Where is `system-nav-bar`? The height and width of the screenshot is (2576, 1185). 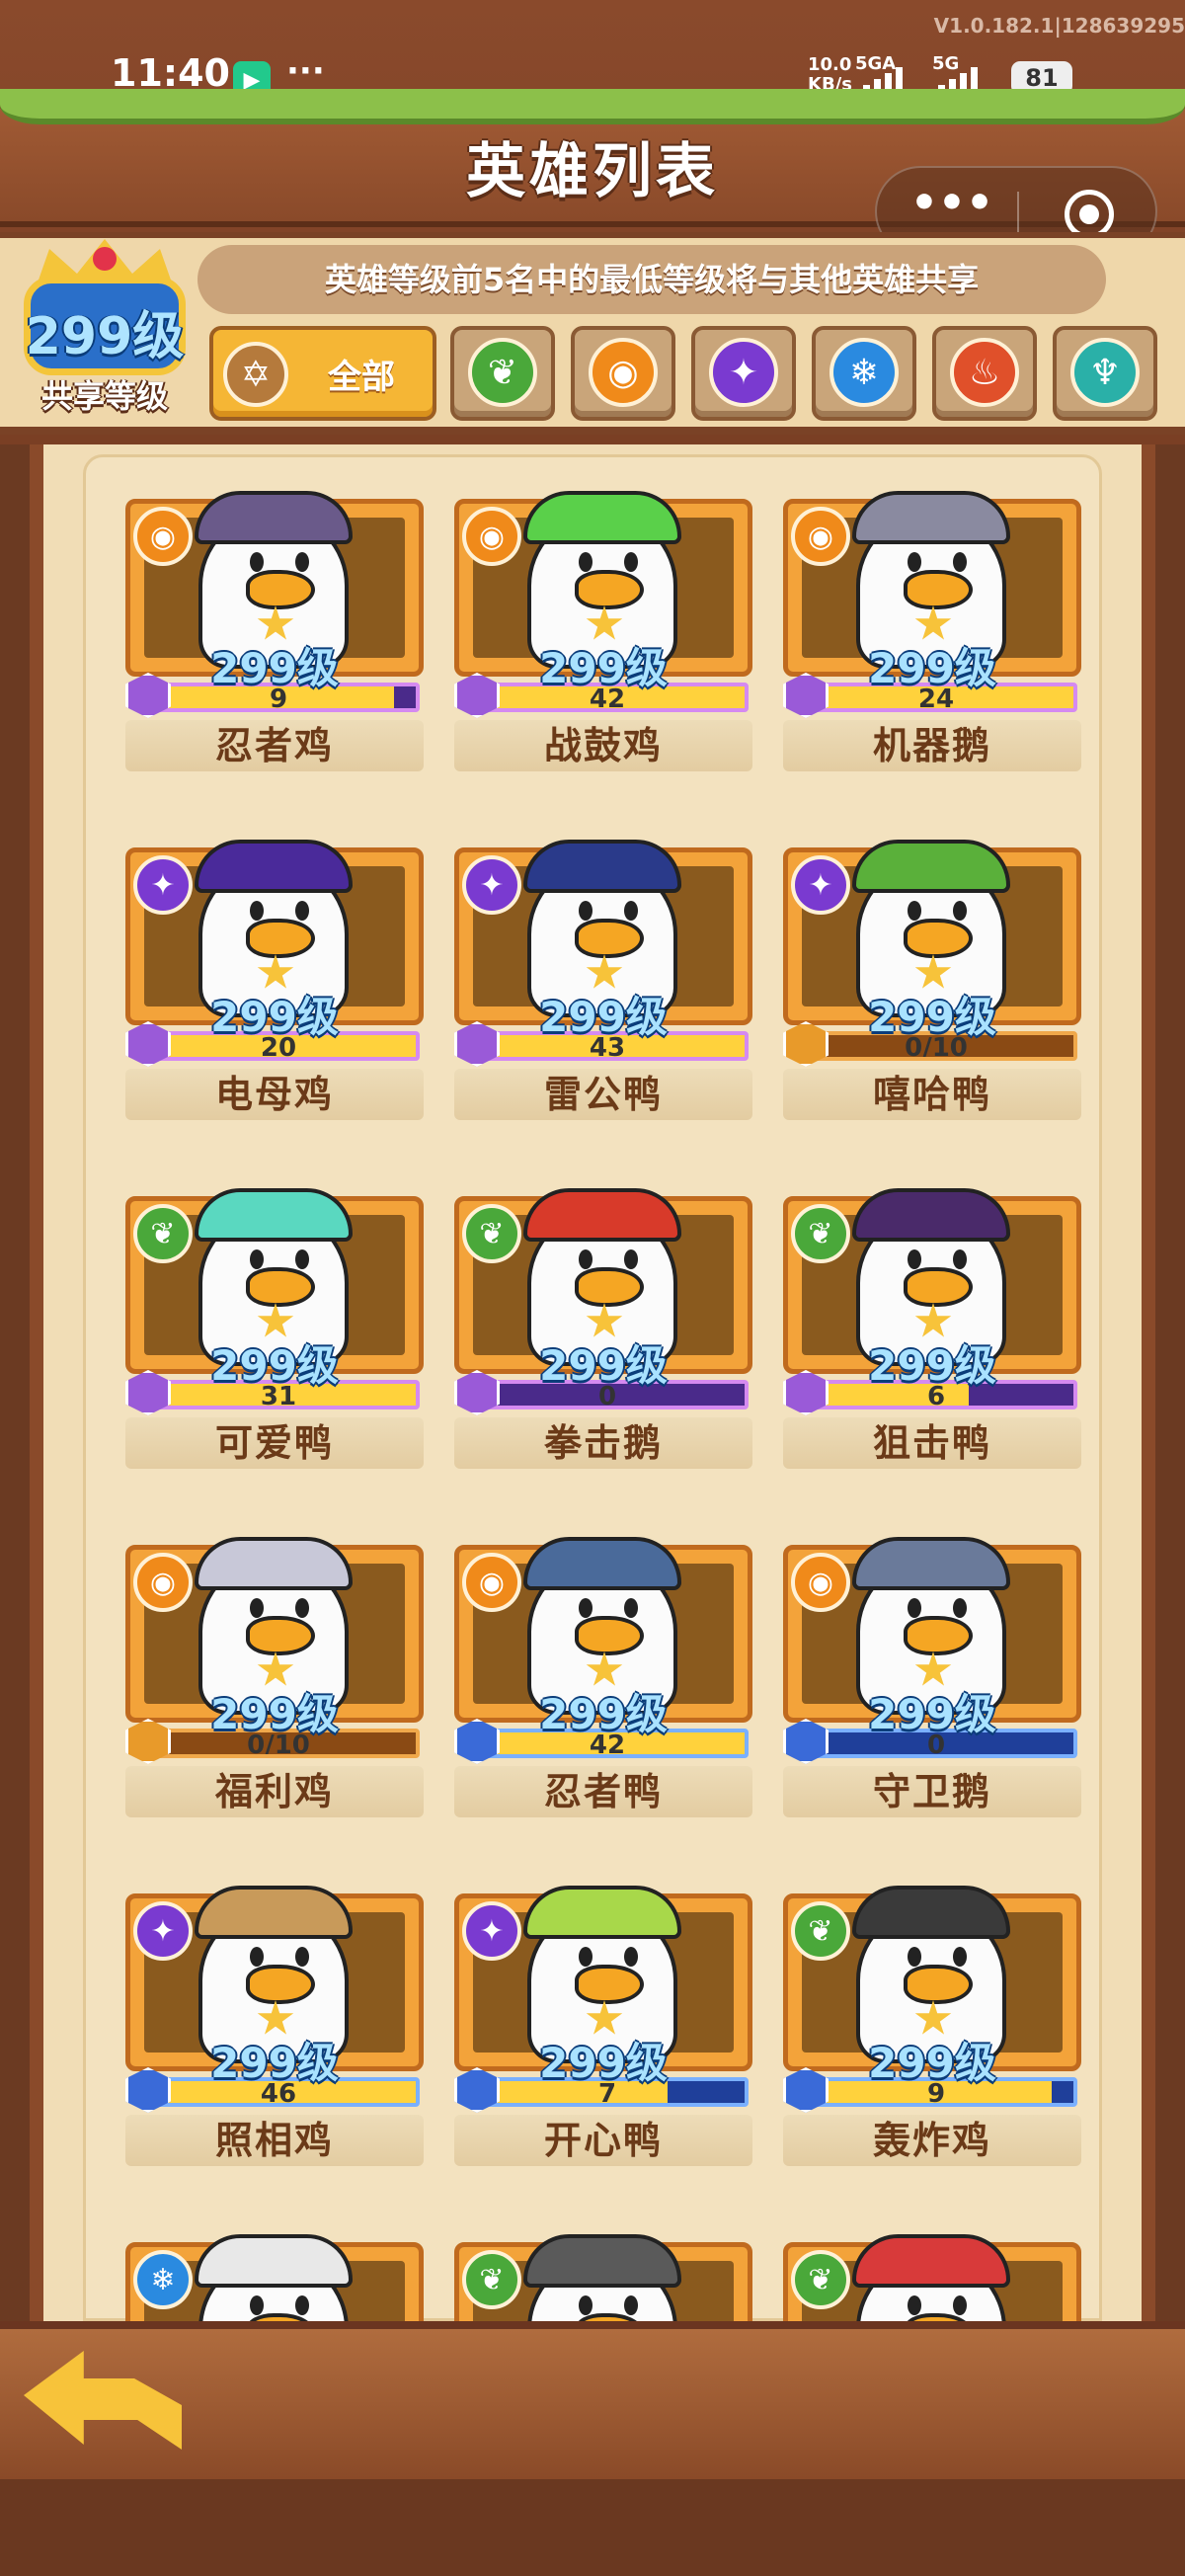 system-nav-bar is located at coordinates (592, 2527).